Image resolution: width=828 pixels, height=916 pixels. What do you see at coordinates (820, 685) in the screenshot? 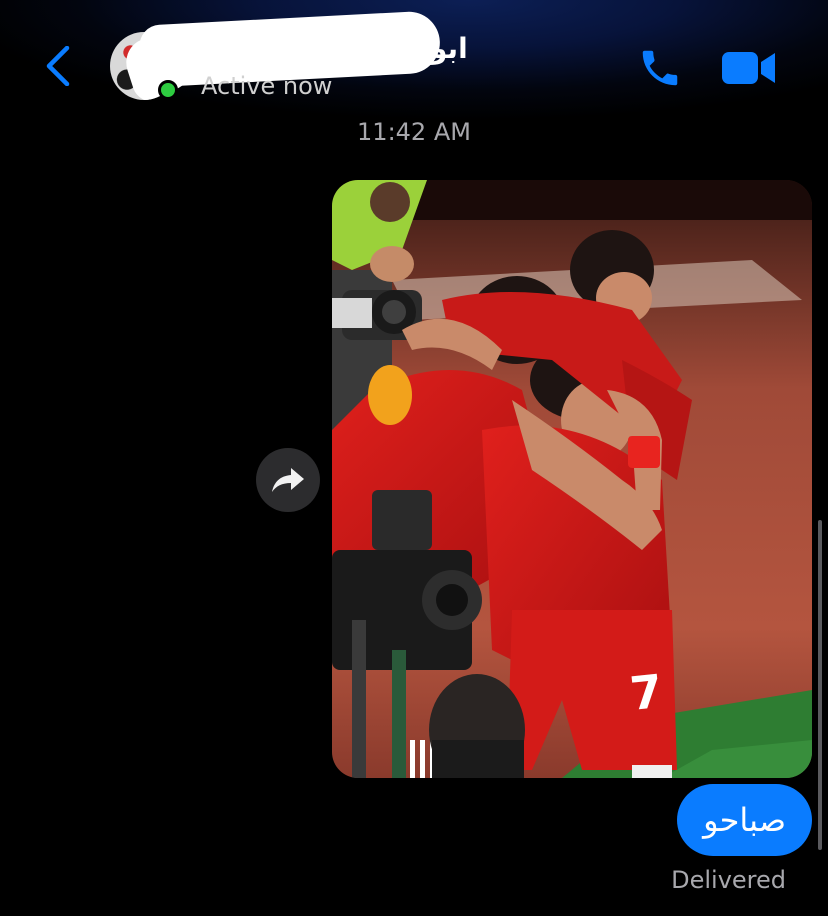
I see `scrollbar` at bounding box center [820, 685].